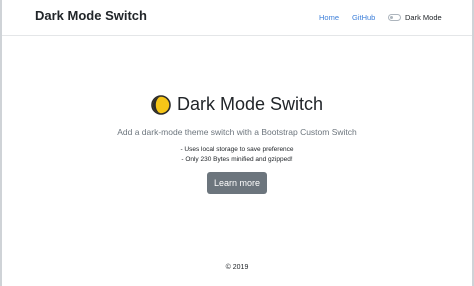 The width and height of the screenshot is (474, 286). I want to click on navbar: Dark Mode Switch Home GitHub Dark Mode, so click(237, 18).